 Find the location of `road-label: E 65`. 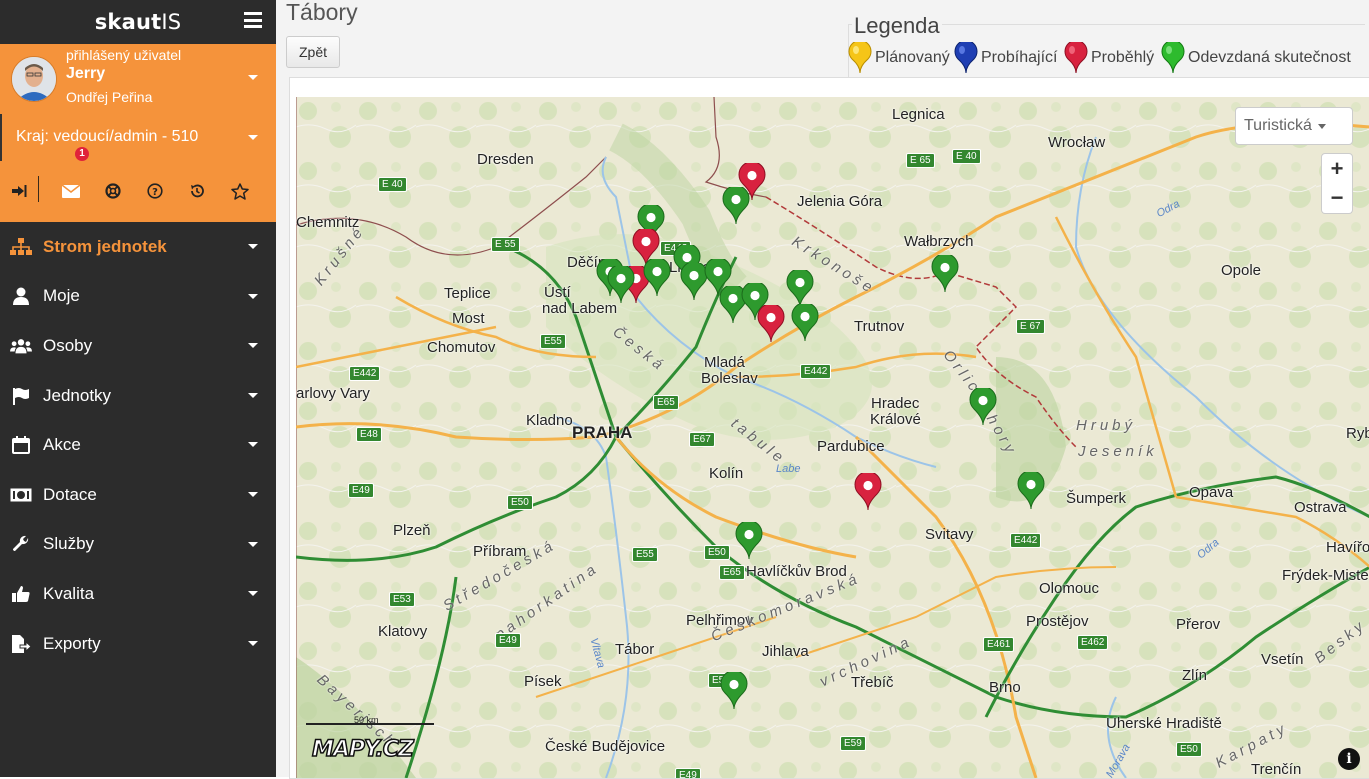

road-label: E 65 is located at coordinates (920, 160).